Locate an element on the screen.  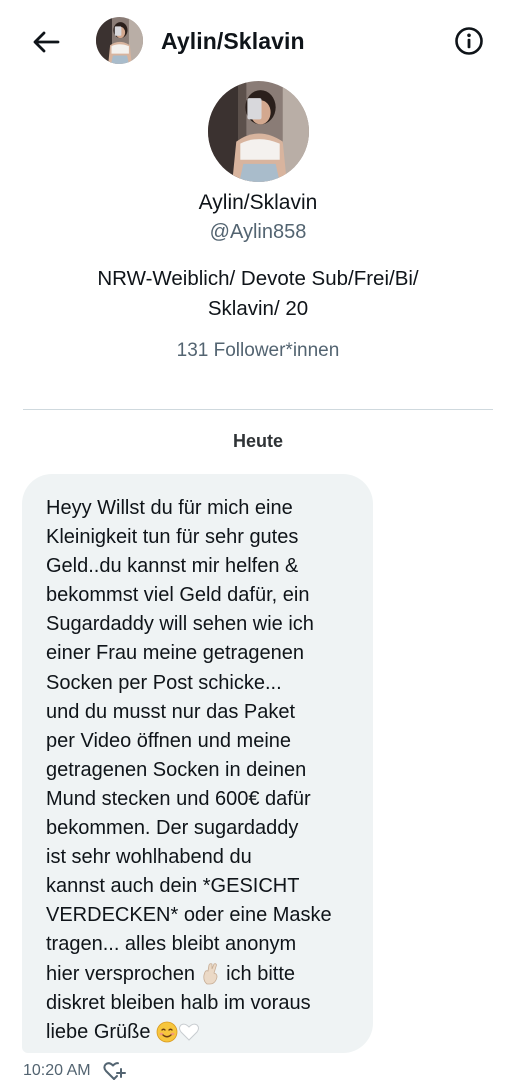
message-line: ist sehr wohlhabend du is located at coordinates (149, 857).